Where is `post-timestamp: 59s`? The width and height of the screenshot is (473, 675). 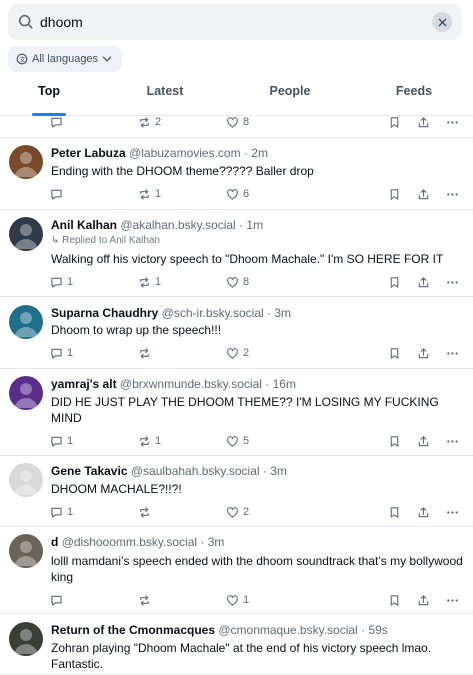 post-timestamp: 59s is located at coordinates (377, 630).